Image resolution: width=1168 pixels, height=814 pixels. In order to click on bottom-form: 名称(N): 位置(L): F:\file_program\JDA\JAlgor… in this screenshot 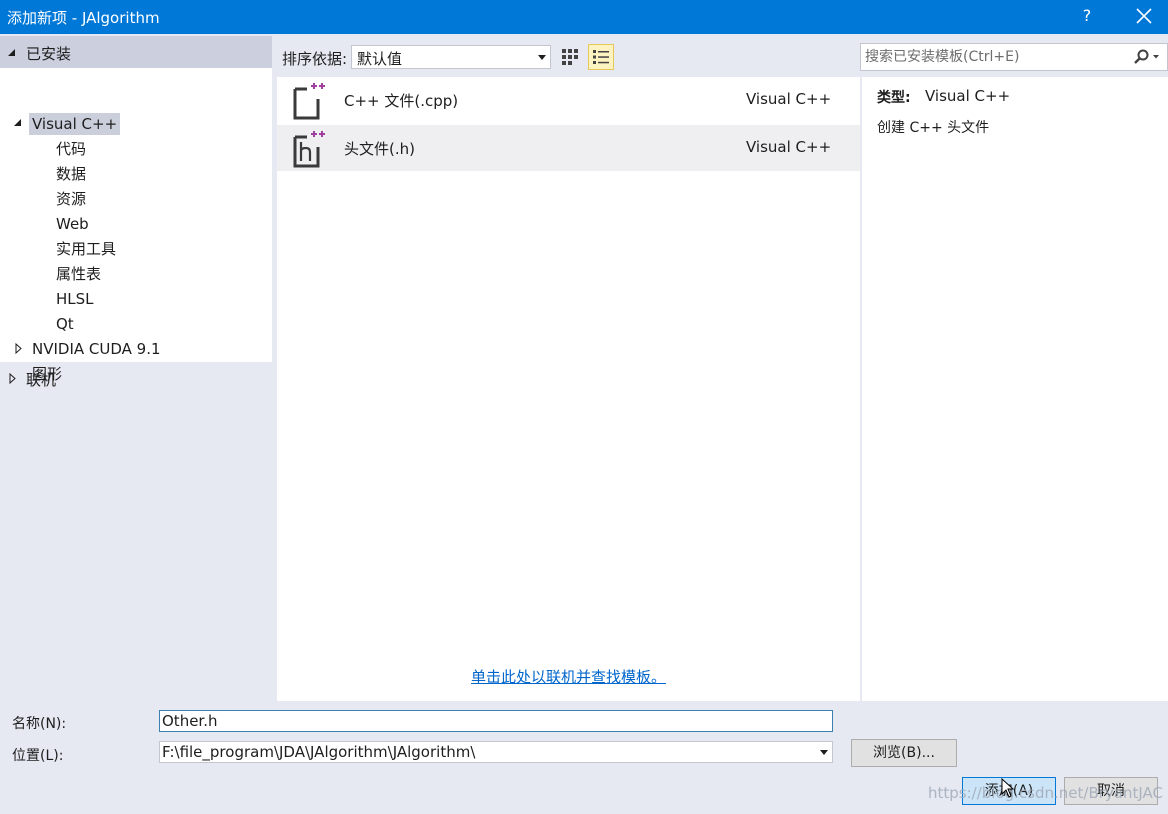, I will do `click(584, 757)`.